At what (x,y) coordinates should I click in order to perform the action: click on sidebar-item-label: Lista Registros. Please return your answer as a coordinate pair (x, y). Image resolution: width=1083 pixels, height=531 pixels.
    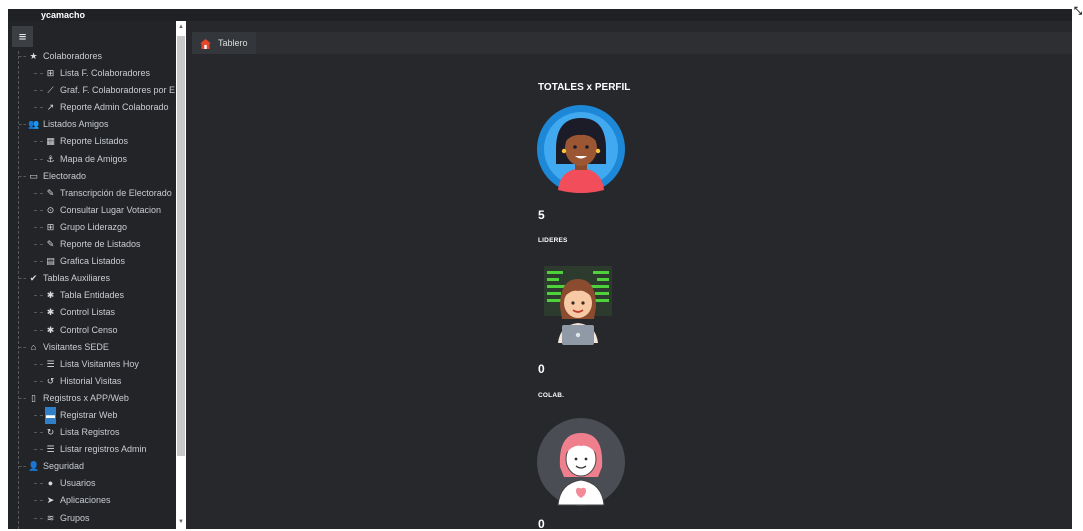
    Looking at the image, I should click on (90, 432).